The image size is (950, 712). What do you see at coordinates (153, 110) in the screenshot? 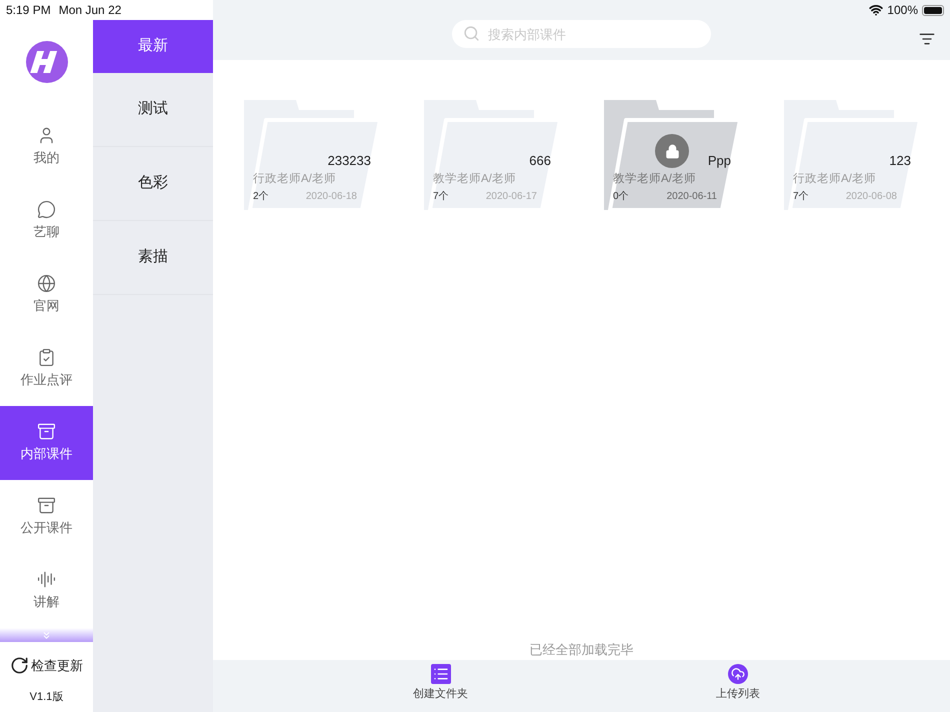
I see `category-tab: 测试` at bounding box center [153, 110].